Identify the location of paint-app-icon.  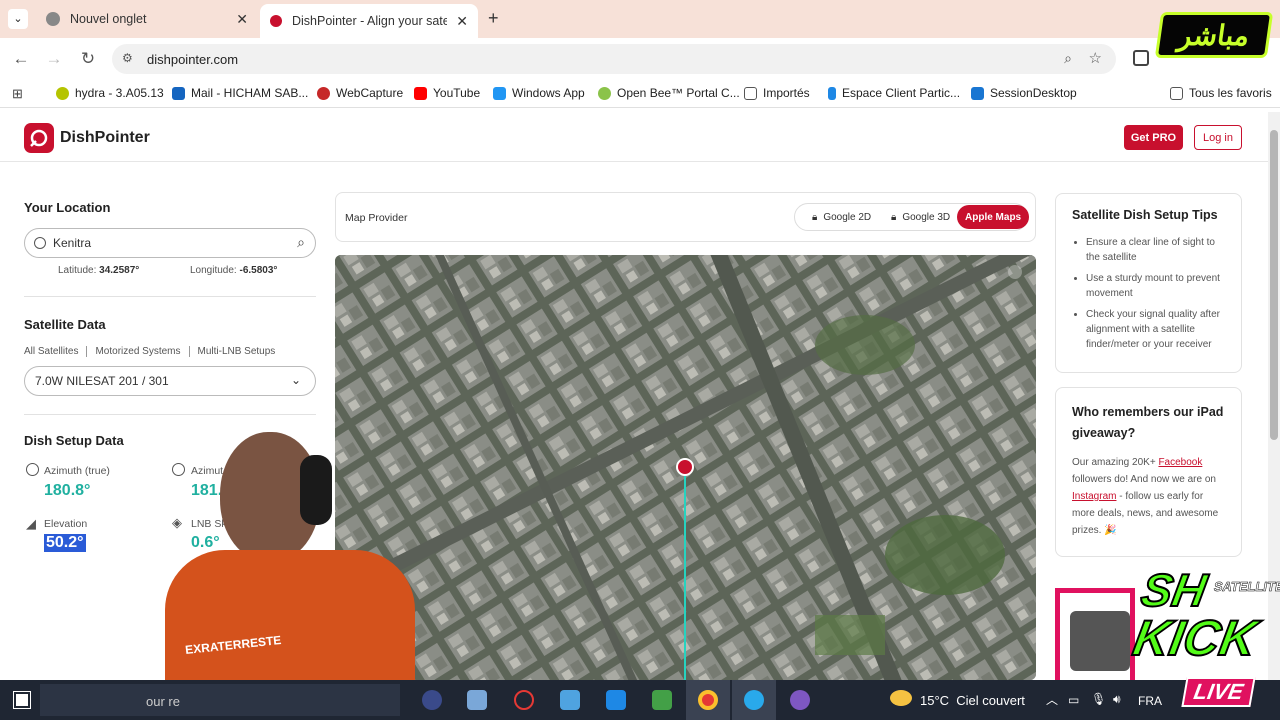
(477, 700).